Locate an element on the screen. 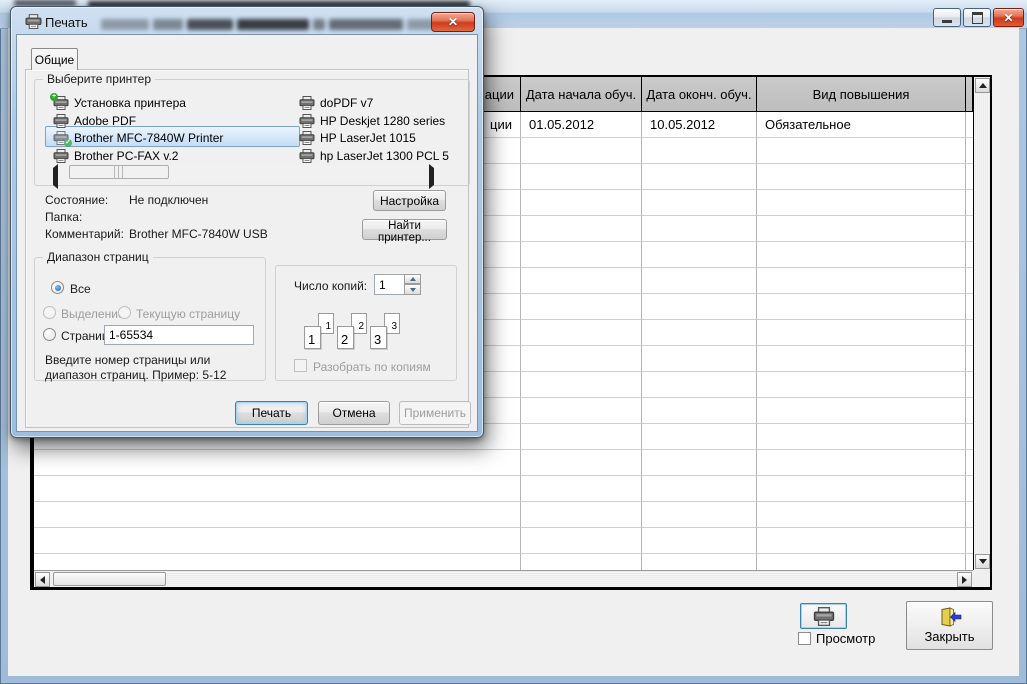  scroll-up-button is located at coordinates (982, 85).